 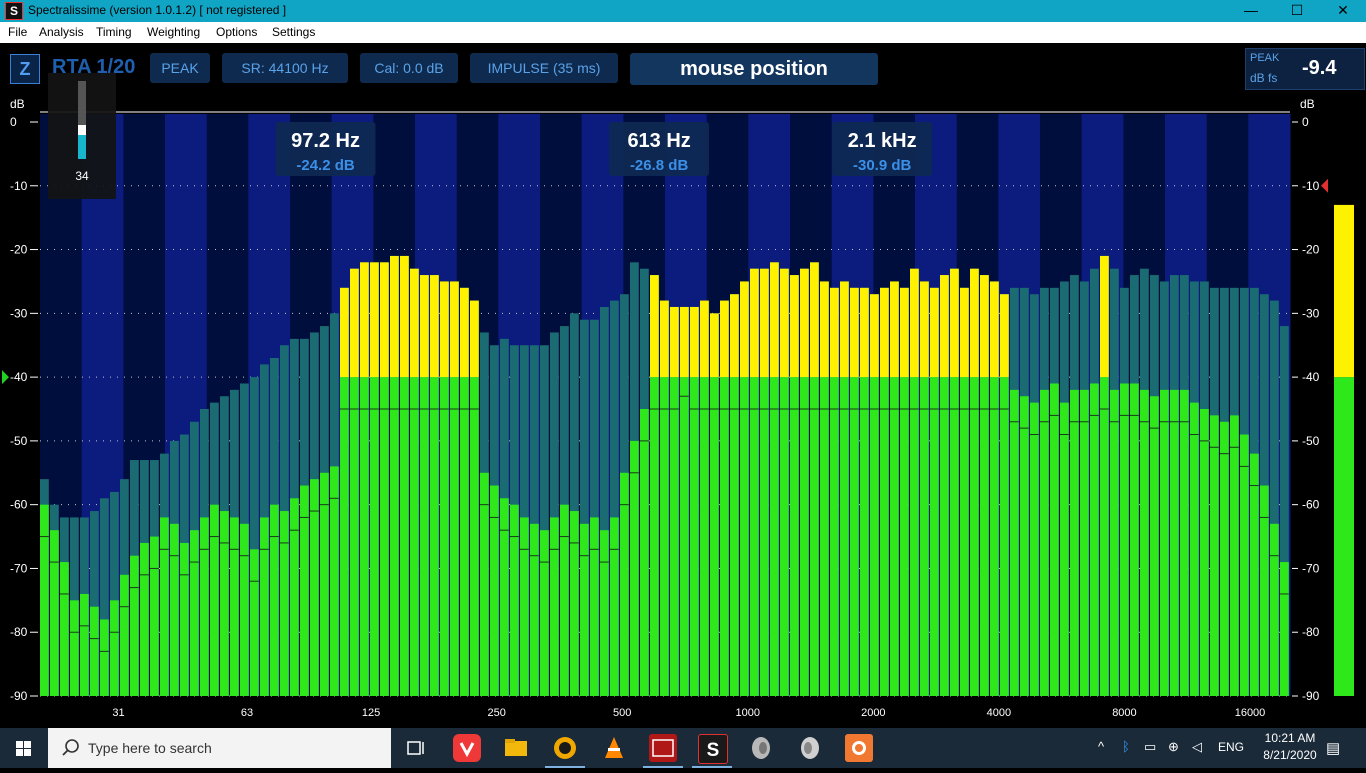 What do you see at coordinates (61, 32) in the screenshot?
I see `menu-analysis: Analysis` at bounding box center [61, 32].